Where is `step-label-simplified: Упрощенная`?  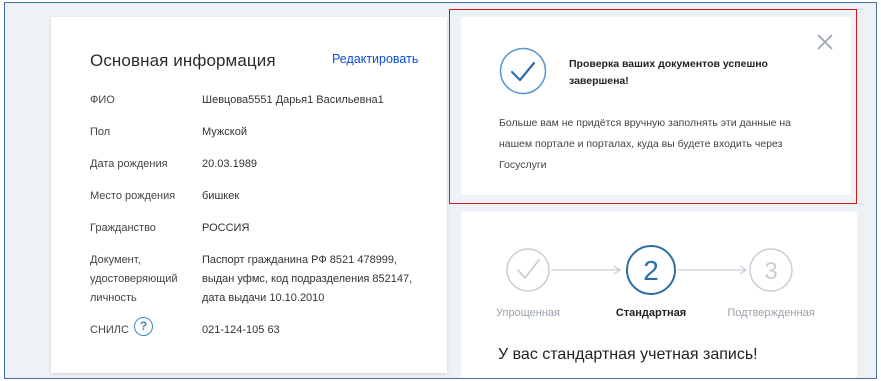 step-label-simplified: Упрощенная is located at coordinates (528, 313).